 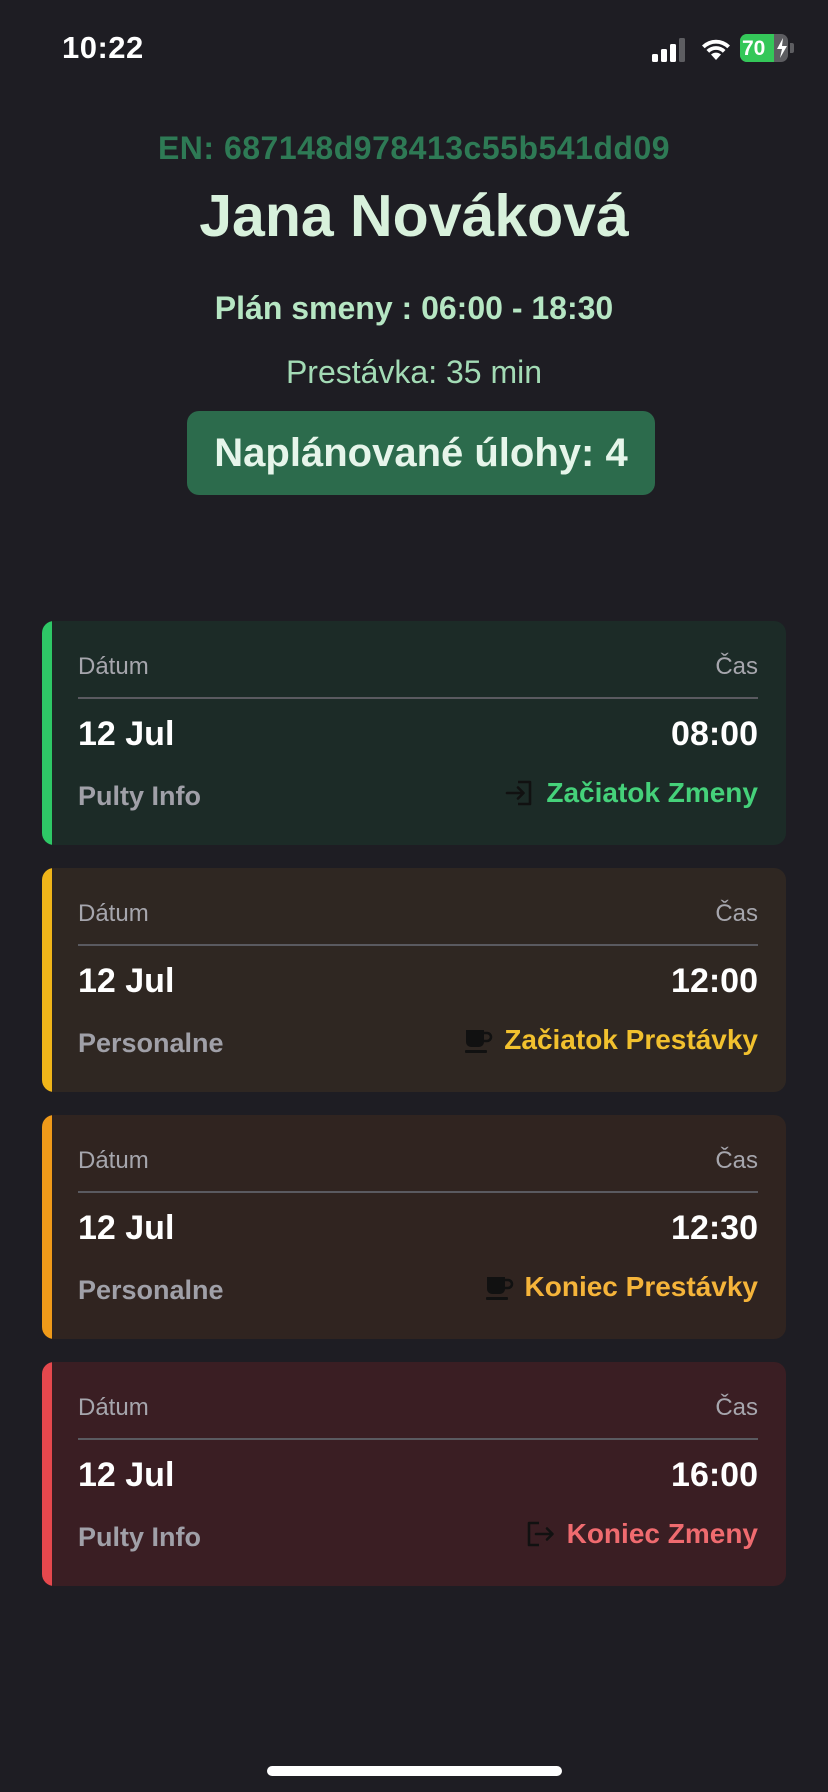 What do you see at coordinates (641, 1286) in the screenshot?
I see `card-event-label: Koniec Prestávky` at bounding box center [641, 1286].